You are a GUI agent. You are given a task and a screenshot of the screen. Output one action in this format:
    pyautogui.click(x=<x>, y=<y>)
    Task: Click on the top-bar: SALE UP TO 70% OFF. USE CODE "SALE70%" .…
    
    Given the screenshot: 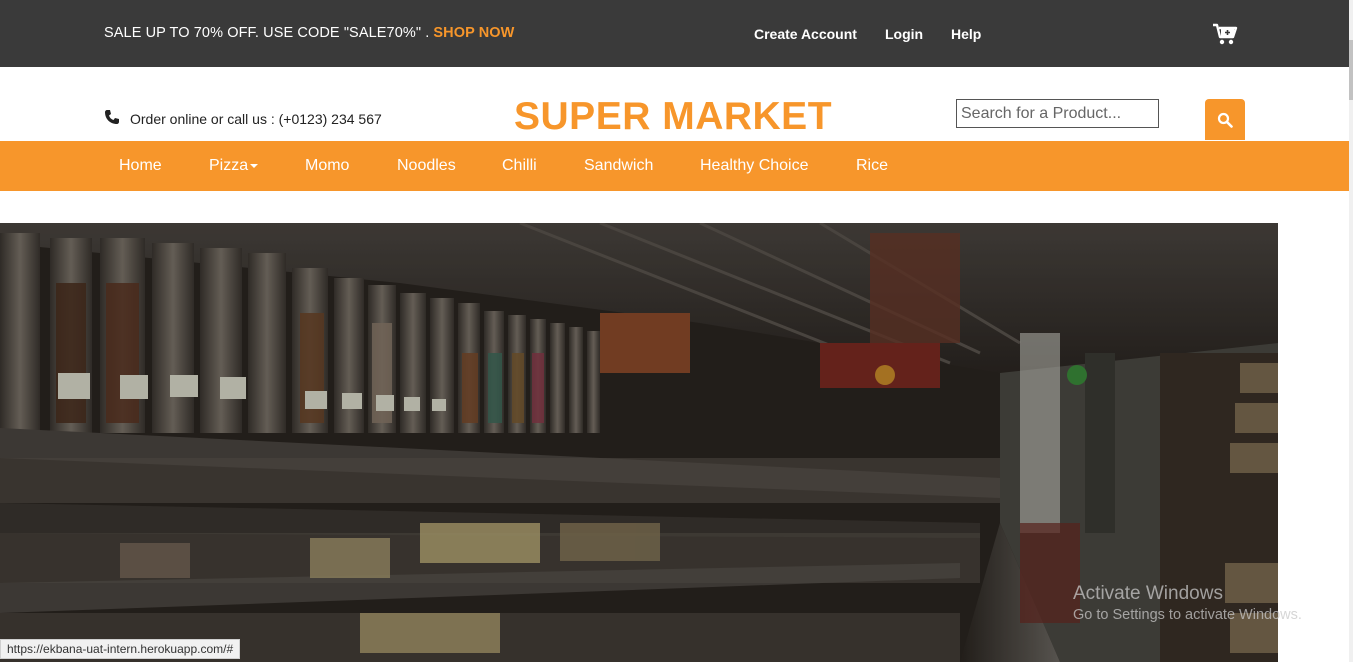 What is the action you would take?
    pyautogui.click(x=676, y=33)
    